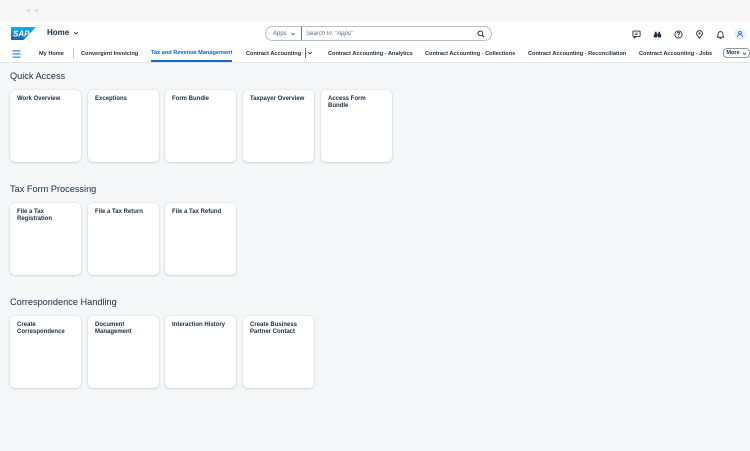  I want to click on tile-create-business-partner-contact: Create Business Partner Contact, so click(278, 352).